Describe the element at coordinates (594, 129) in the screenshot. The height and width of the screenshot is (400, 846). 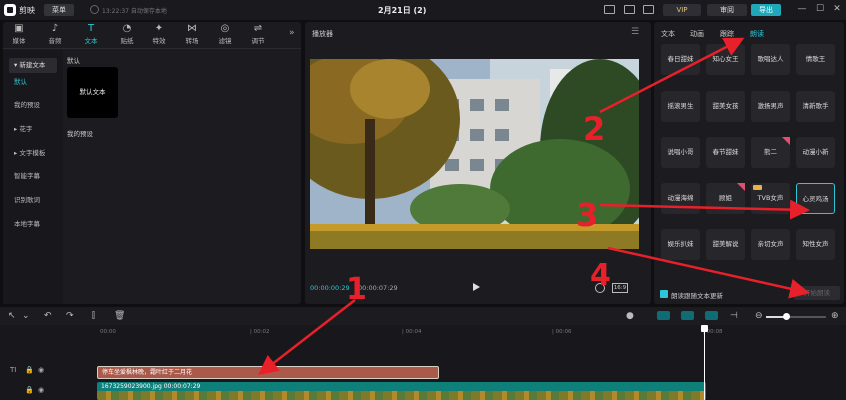
I see `annotation-number-2: 2` at that location.